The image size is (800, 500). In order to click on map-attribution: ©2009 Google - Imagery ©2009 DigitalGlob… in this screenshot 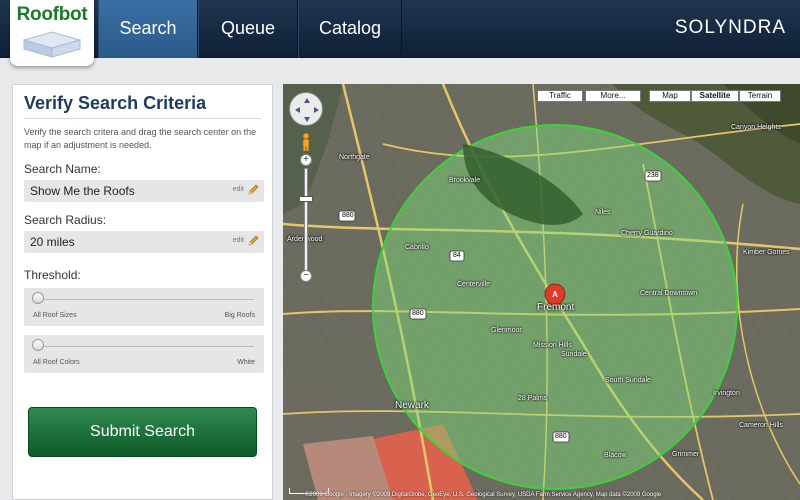, I will do `click(483, 495)`.